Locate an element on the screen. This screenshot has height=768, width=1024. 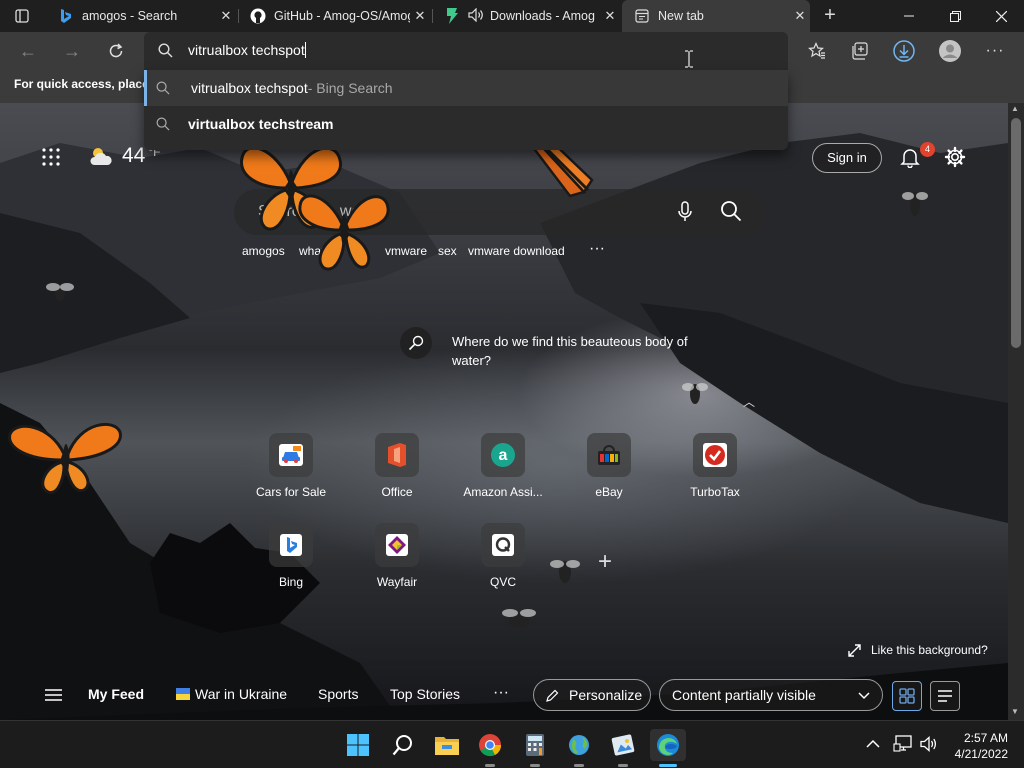
refresh-button is located at coordinates (116, 51).